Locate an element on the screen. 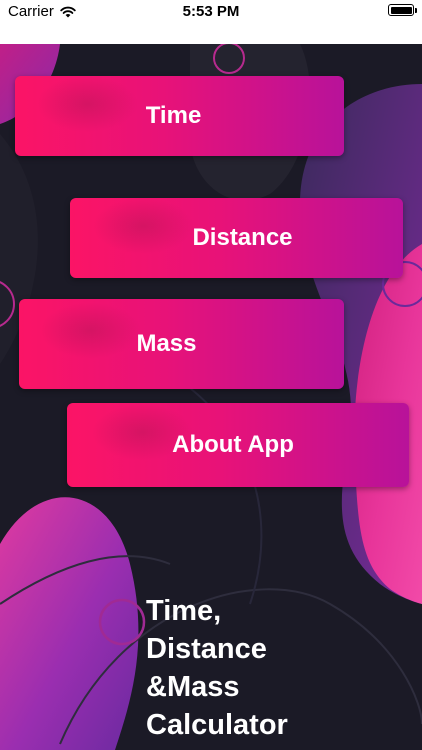 The width and height of the screenshot is (422, 750). about-app-button-label: About App is located at coordinates (233, 444).